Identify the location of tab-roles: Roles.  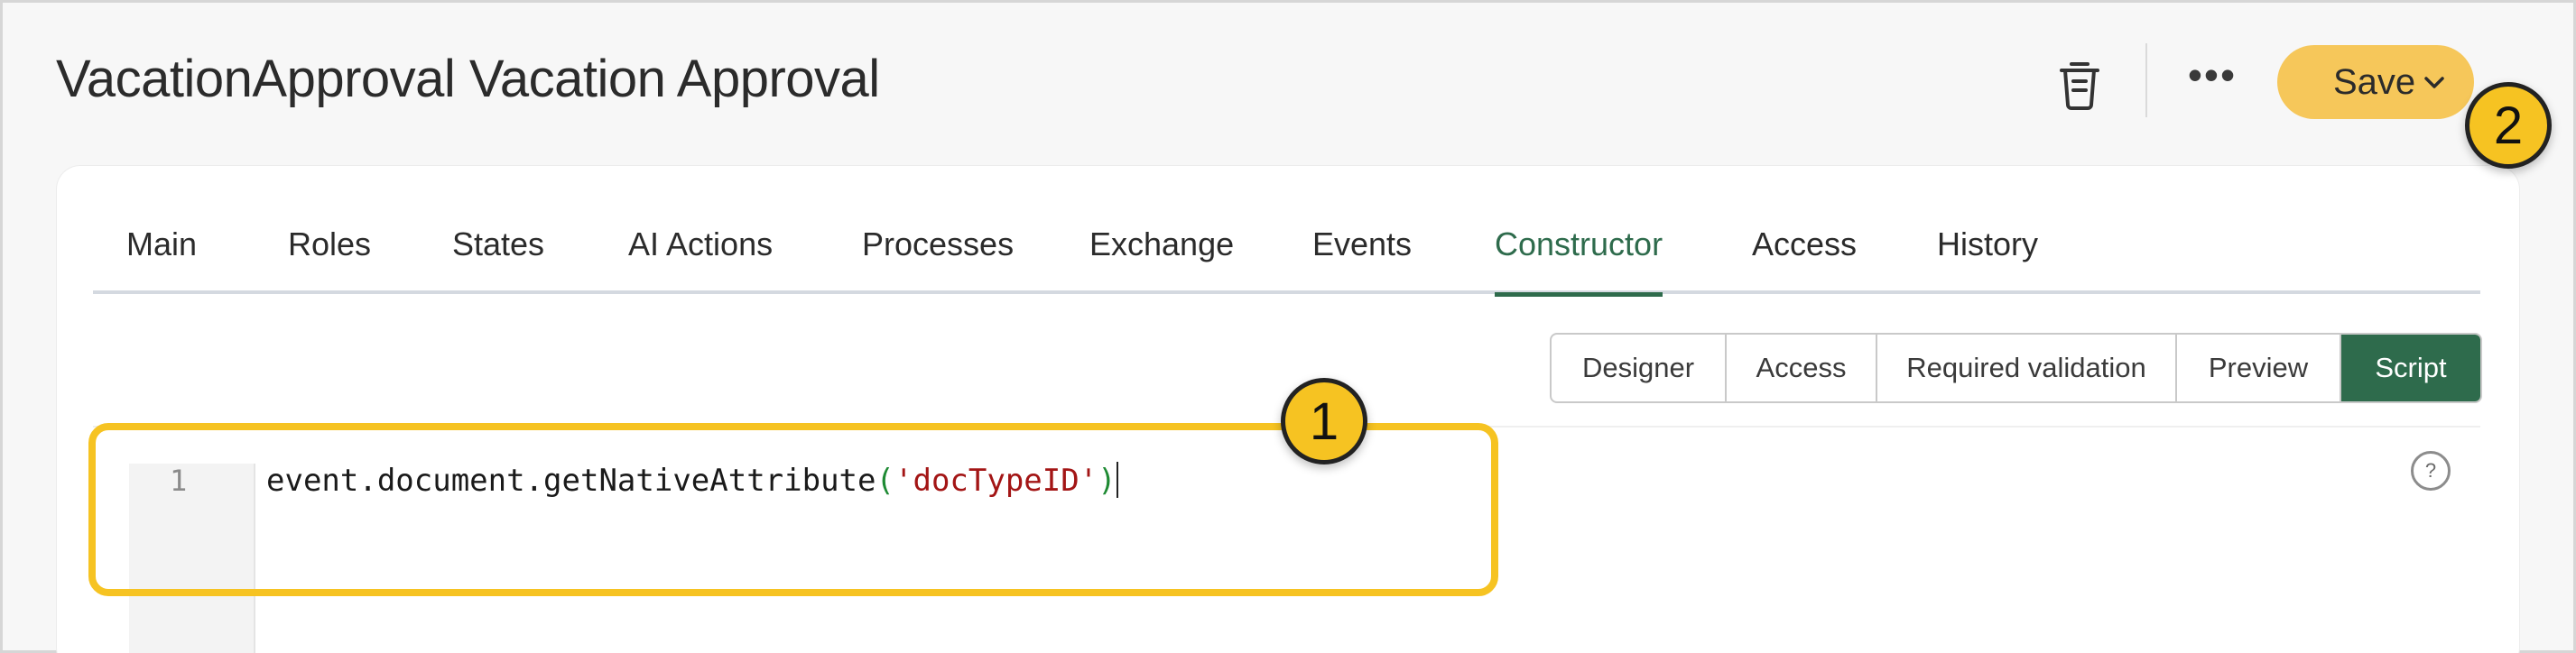
(329, 259).